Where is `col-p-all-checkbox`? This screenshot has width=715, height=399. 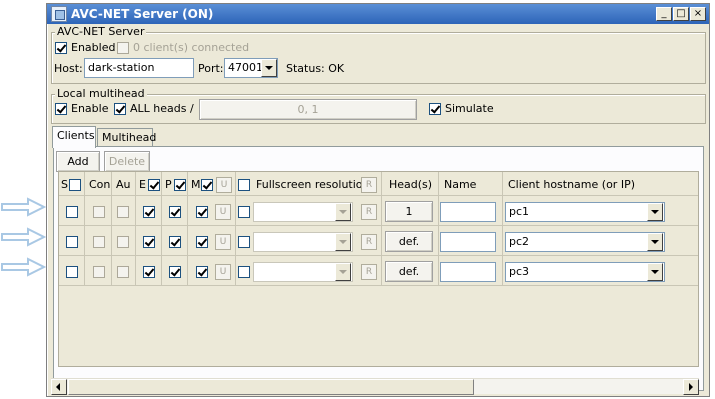
col-p-all-checkbox is located at coordinates (180, 185).